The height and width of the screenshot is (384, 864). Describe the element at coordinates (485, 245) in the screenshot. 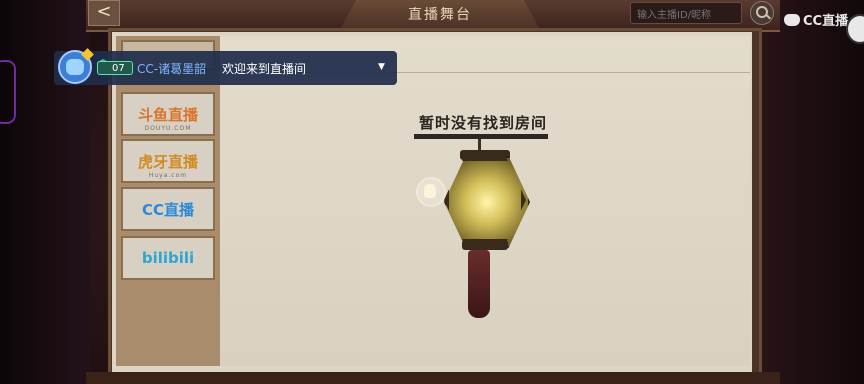

I see `lantern-bottom-cap` at that location.